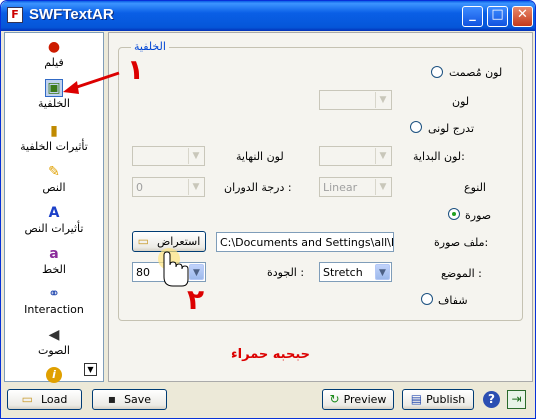  What do you see at coordinates (416, 127) in the screenshot?
I see `gradient-radio` at bounding box center [416, 127].